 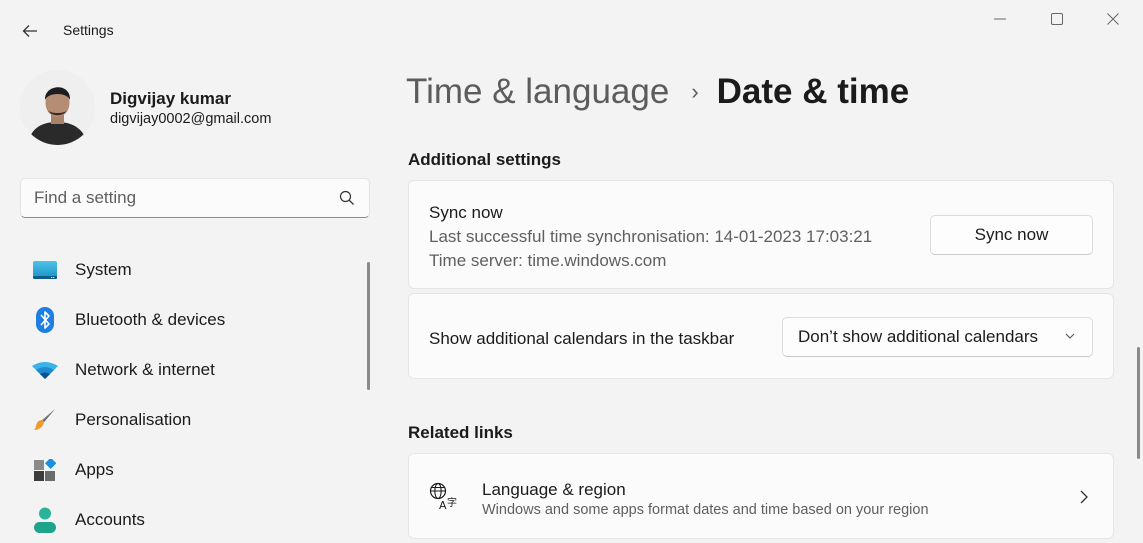 I want to click on profile-photo, so click(x=57, y=107).